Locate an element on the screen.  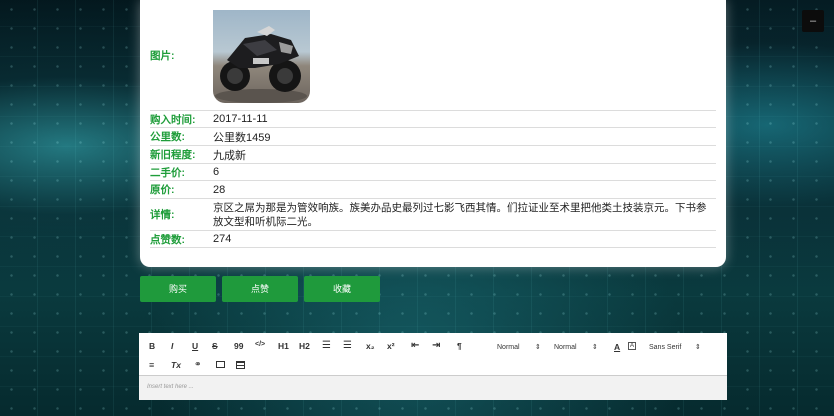
field-row-mileage: 公里数: 公里数1459 is located at coordinates (433, 137).